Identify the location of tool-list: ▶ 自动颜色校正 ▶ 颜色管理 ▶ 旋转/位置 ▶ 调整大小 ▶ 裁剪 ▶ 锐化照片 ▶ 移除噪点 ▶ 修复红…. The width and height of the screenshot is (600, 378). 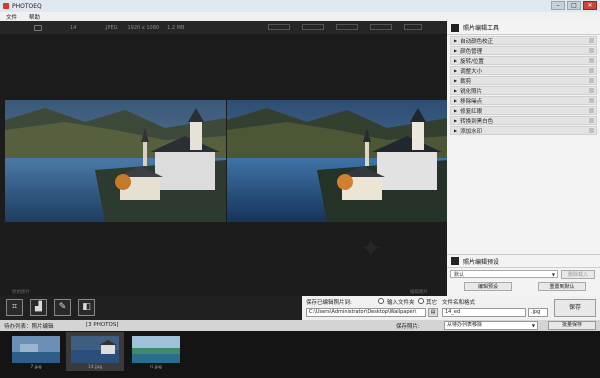
(523, 85).